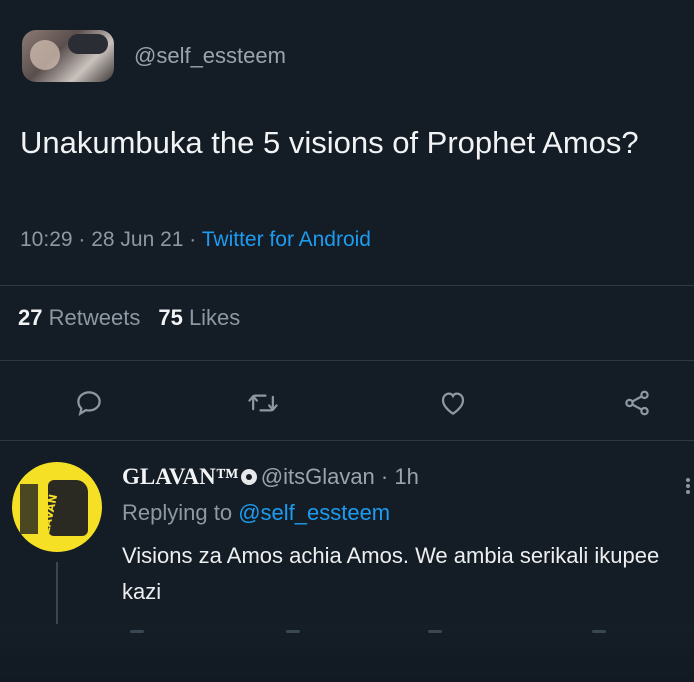  I want to click on share-button, so click(637, 403).